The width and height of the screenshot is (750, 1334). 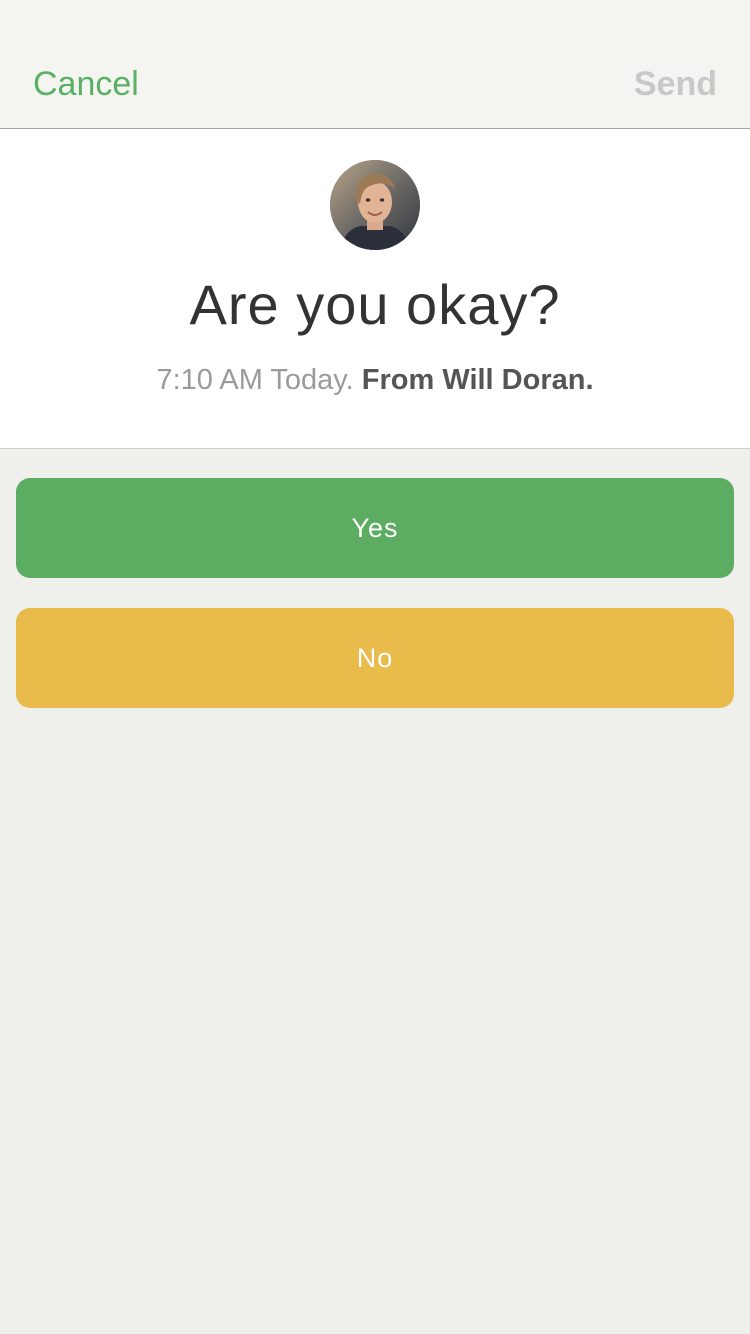 What do you see at coordinates (375, 528) in the screenshot?
I see `yes-button: Yes` at bounding box center [375, 528].